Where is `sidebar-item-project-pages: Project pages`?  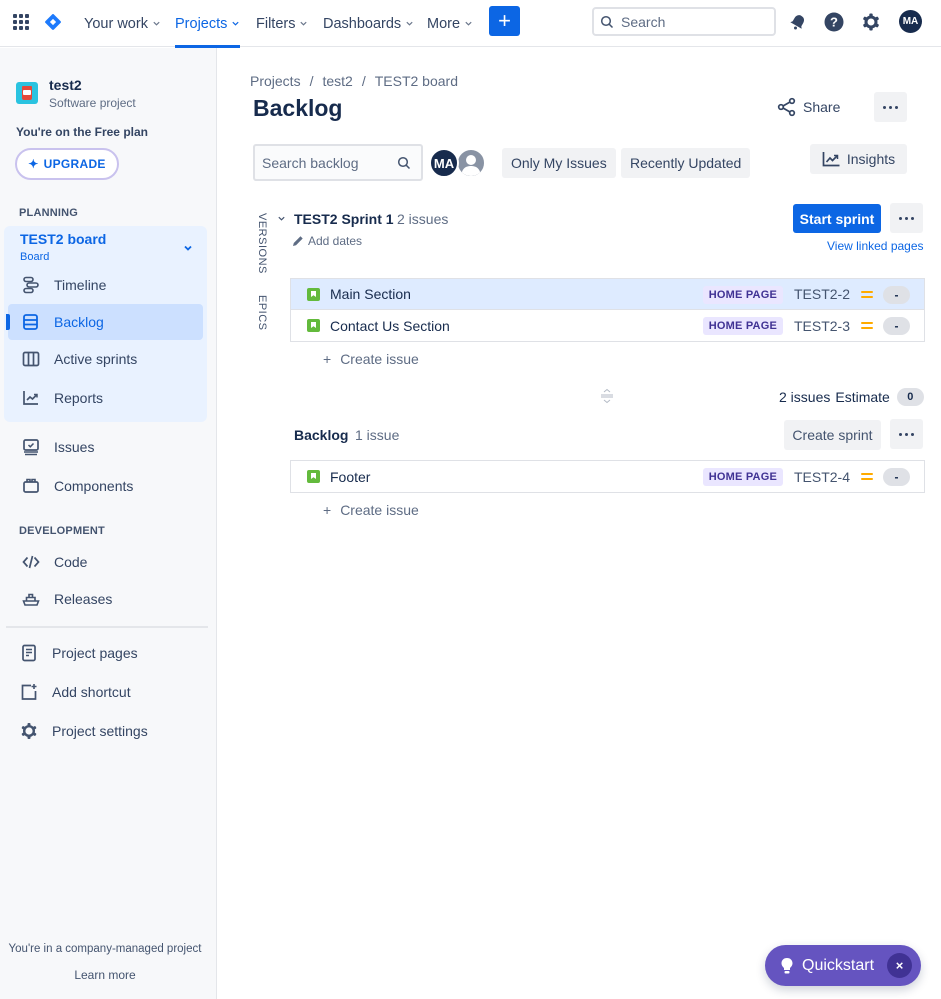 sidebar-item-project-pages: Project pages is located at coordinates (105, 653).